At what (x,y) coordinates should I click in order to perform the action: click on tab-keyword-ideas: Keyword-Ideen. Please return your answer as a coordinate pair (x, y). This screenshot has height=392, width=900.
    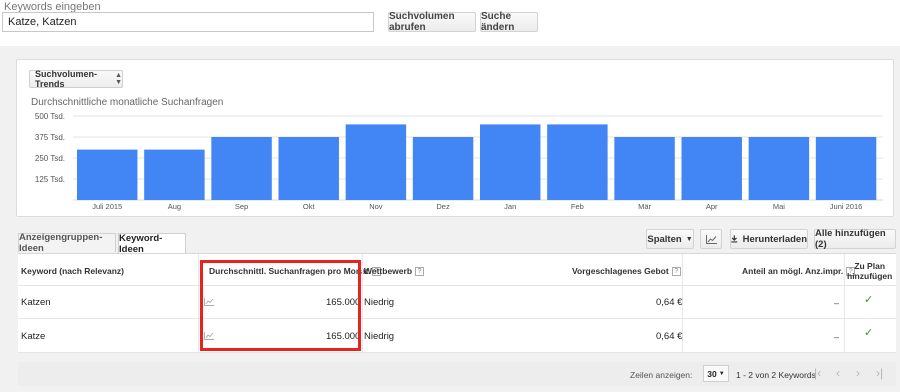
    Looking at the image, I should click on (152, 244).